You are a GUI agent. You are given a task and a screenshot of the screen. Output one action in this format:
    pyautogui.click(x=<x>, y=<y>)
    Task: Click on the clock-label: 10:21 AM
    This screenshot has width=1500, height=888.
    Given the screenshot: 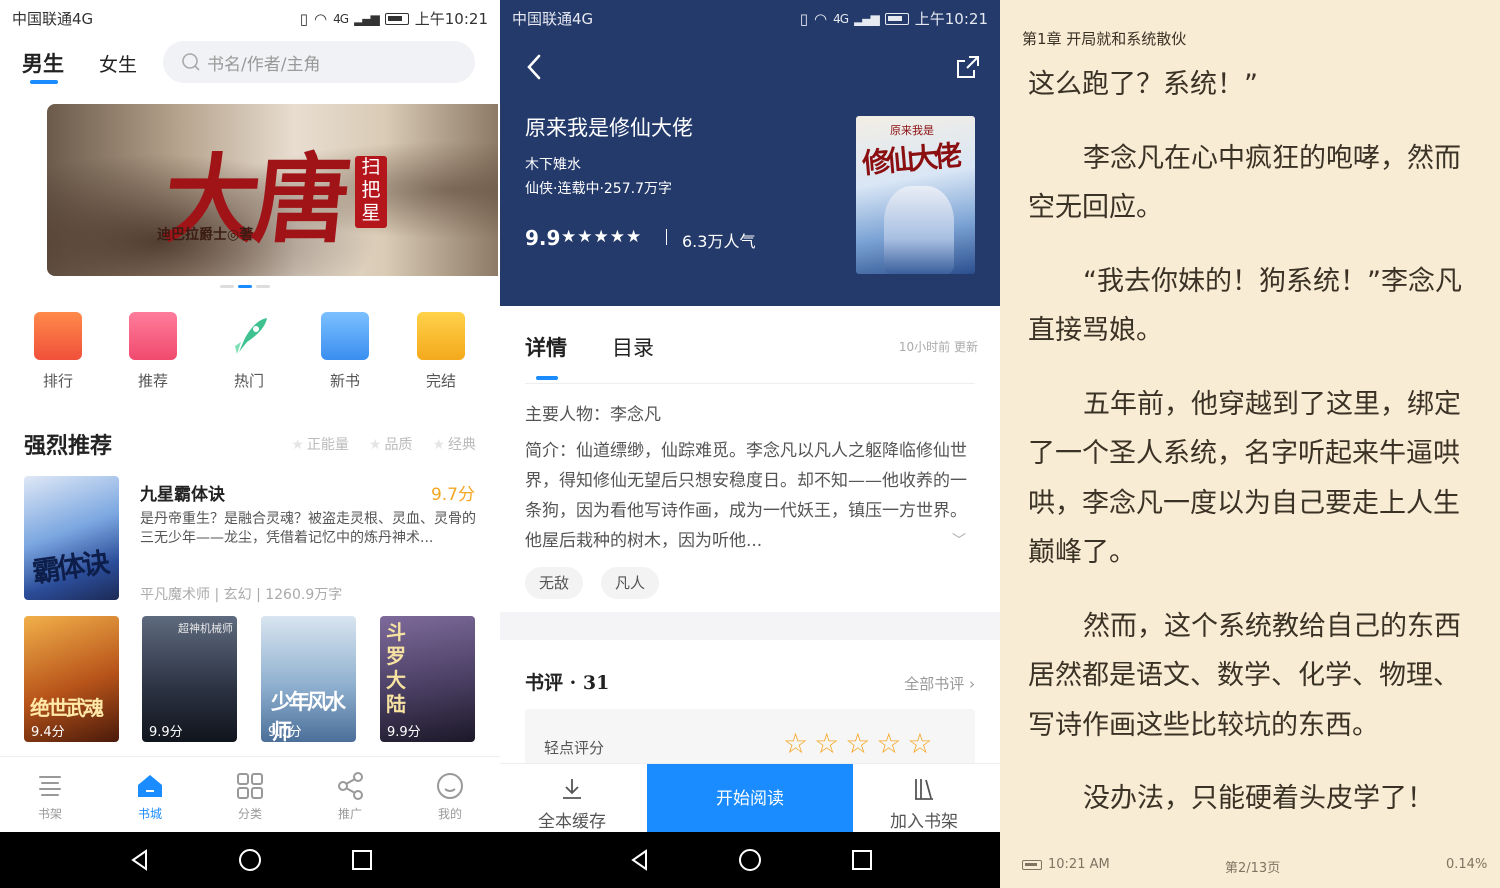 What is the action you would take?
    pyautogui.click(x=1079, y=864)
    